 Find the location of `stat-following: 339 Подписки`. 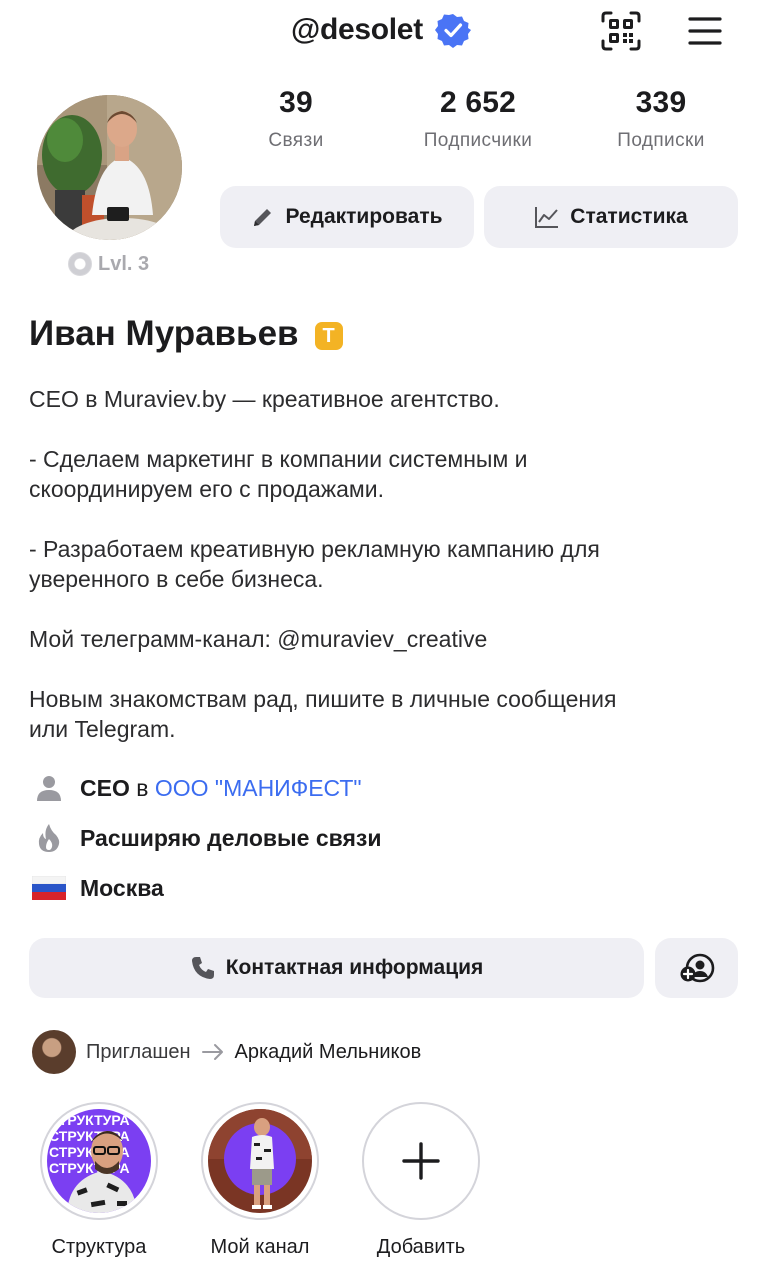

stat-following: 339 Подписки is located at coordinates (661, 119).